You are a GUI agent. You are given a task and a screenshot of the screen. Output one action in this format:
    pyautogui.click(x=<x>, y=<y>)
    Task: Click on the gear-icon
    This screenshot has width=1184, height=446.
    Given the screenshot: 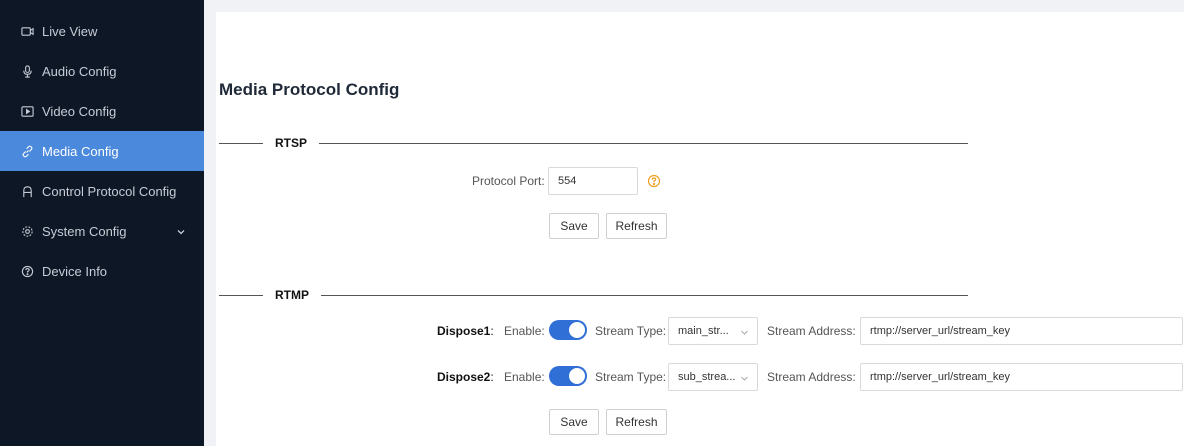 What is the action you would take?
    pyautogui.click(x=27, y=231)
    